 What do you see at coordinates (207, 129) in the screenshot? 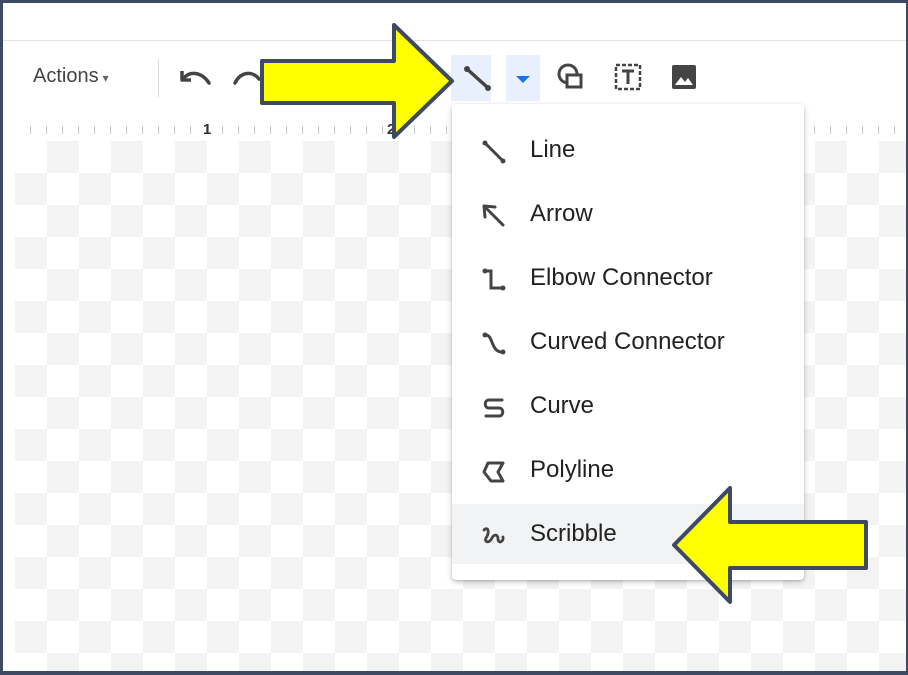
I see `ruler-number: 1` at bounding box center [207, 129].